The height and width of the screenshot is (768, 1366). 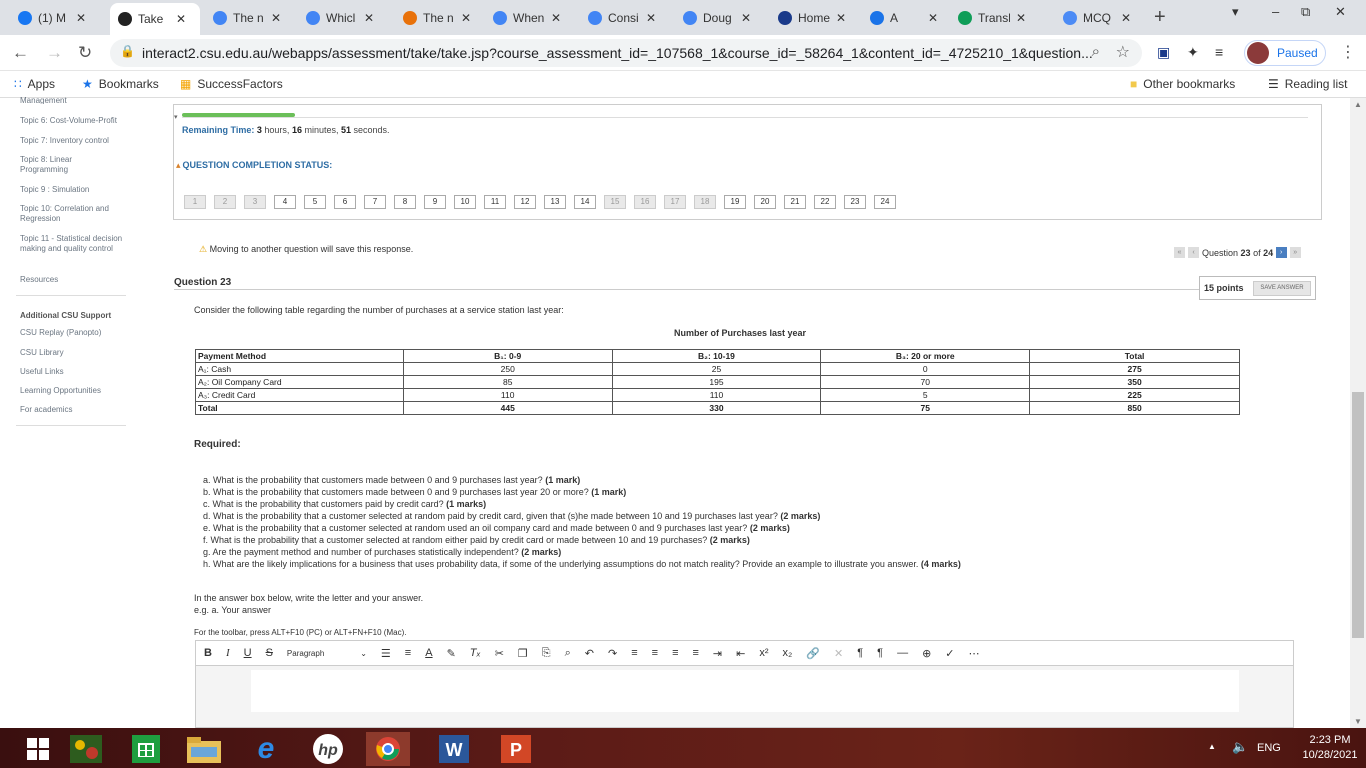 I want to click on hp-icon: hp, so click(x=328, y=749).